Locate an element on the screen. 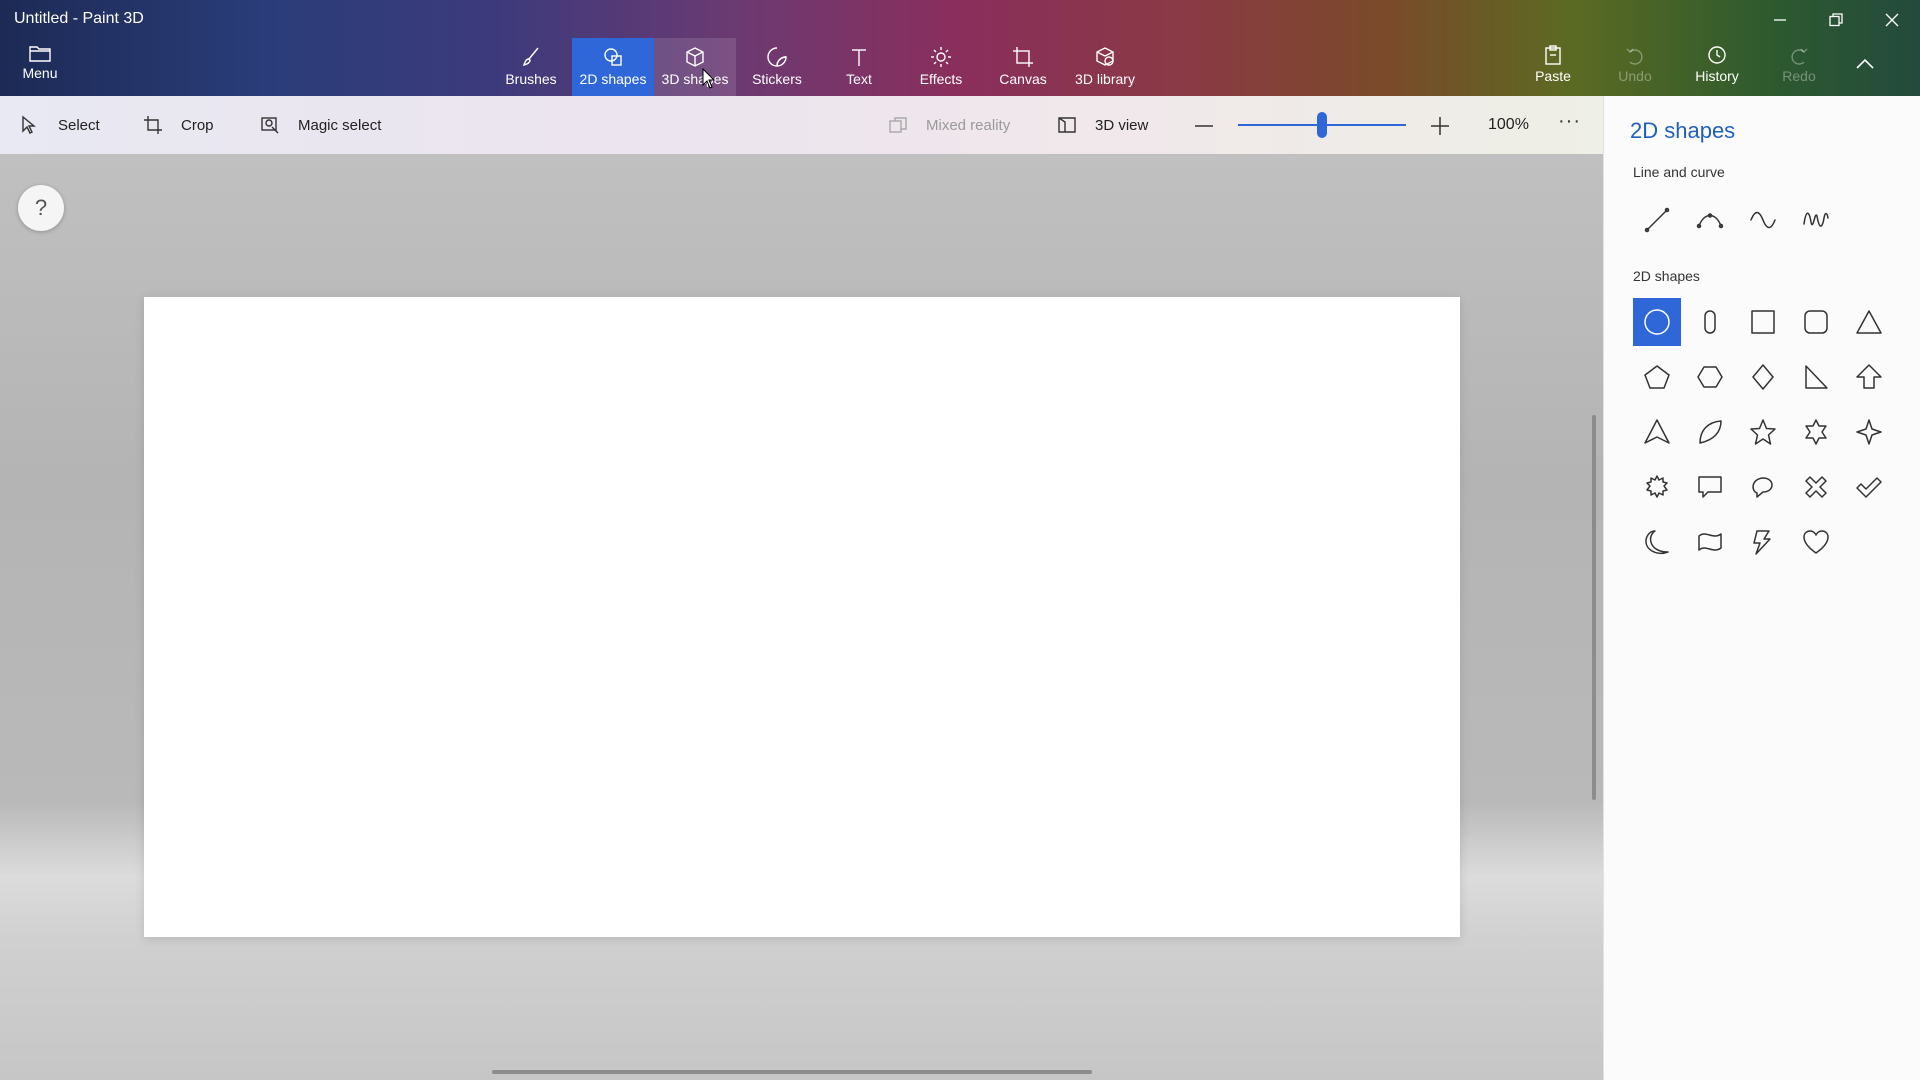 This screenshot has height=1080, width=1920. tab-canvas: Canvas is located at coordinates (1023, 67).